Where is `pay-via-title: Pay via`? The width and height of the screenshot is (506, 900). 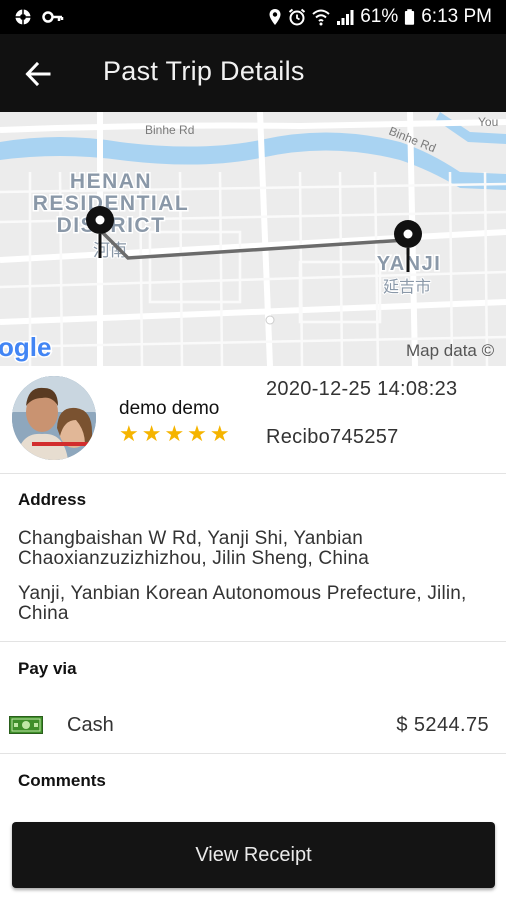
pay-via-title: Pay via is located at coordinates (47, 668).